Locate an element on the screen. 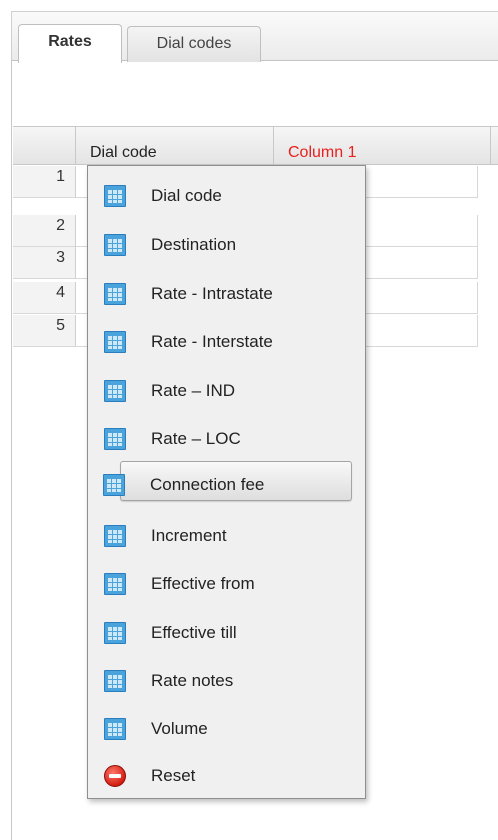  menu-item-label: Connection fee is located at coordinates (207, 484).